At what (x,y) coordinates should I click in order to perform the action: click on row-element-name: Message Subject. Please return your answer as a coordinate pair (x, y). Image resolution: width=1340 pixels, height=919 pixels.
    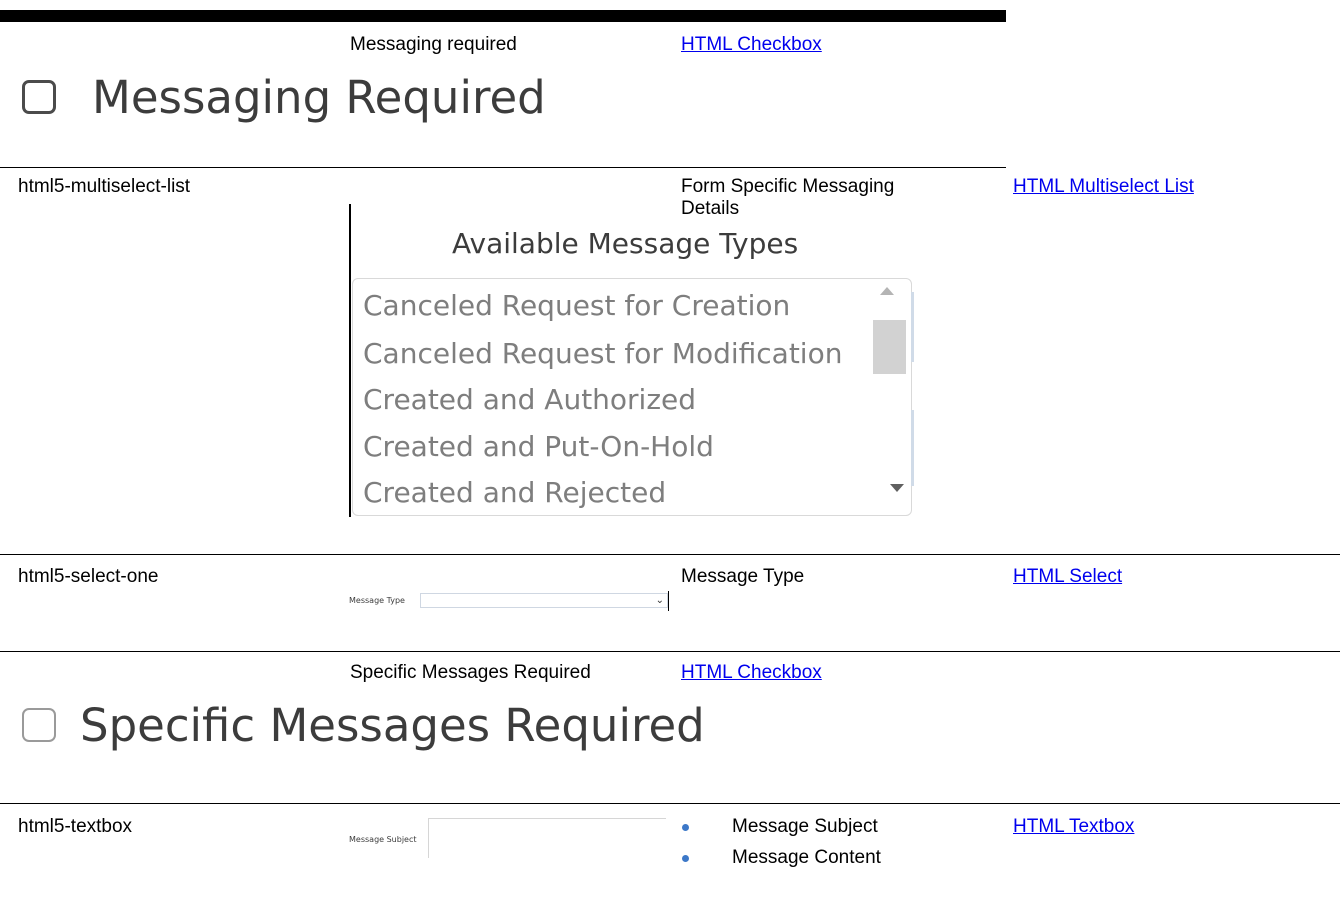
    Looking at the image, I should click on (805, 826).